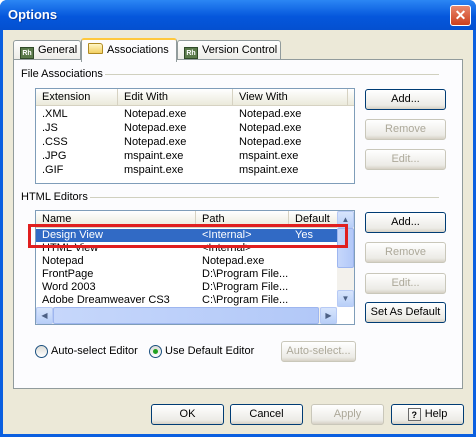 The width and height of the screenshot is (476, 437). What do you see at coordinates (195, 128) in the screenshot?
I see `table-row: .JS Notepad.exe Notepad.exe` at bounding box center [195, 128].